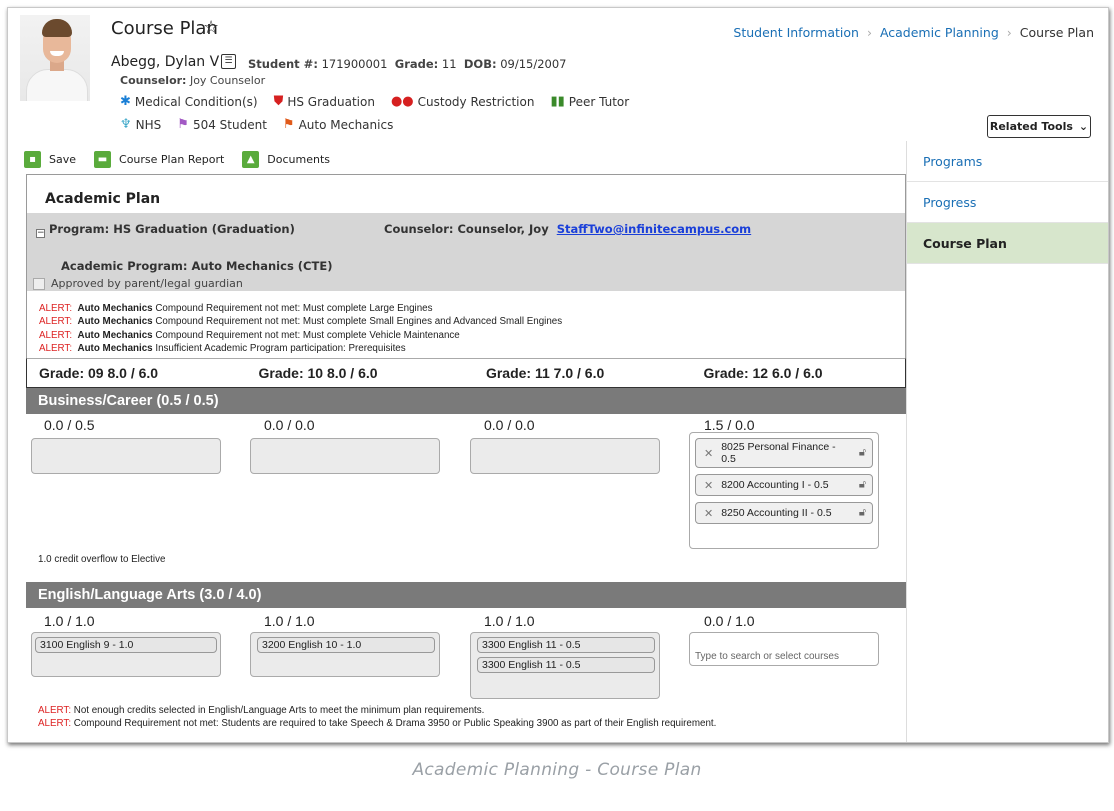 The height and width of the screenshot is (811, 1114). I want to click on flag-custody: ●● Custody Restriction, so click(463, 101).